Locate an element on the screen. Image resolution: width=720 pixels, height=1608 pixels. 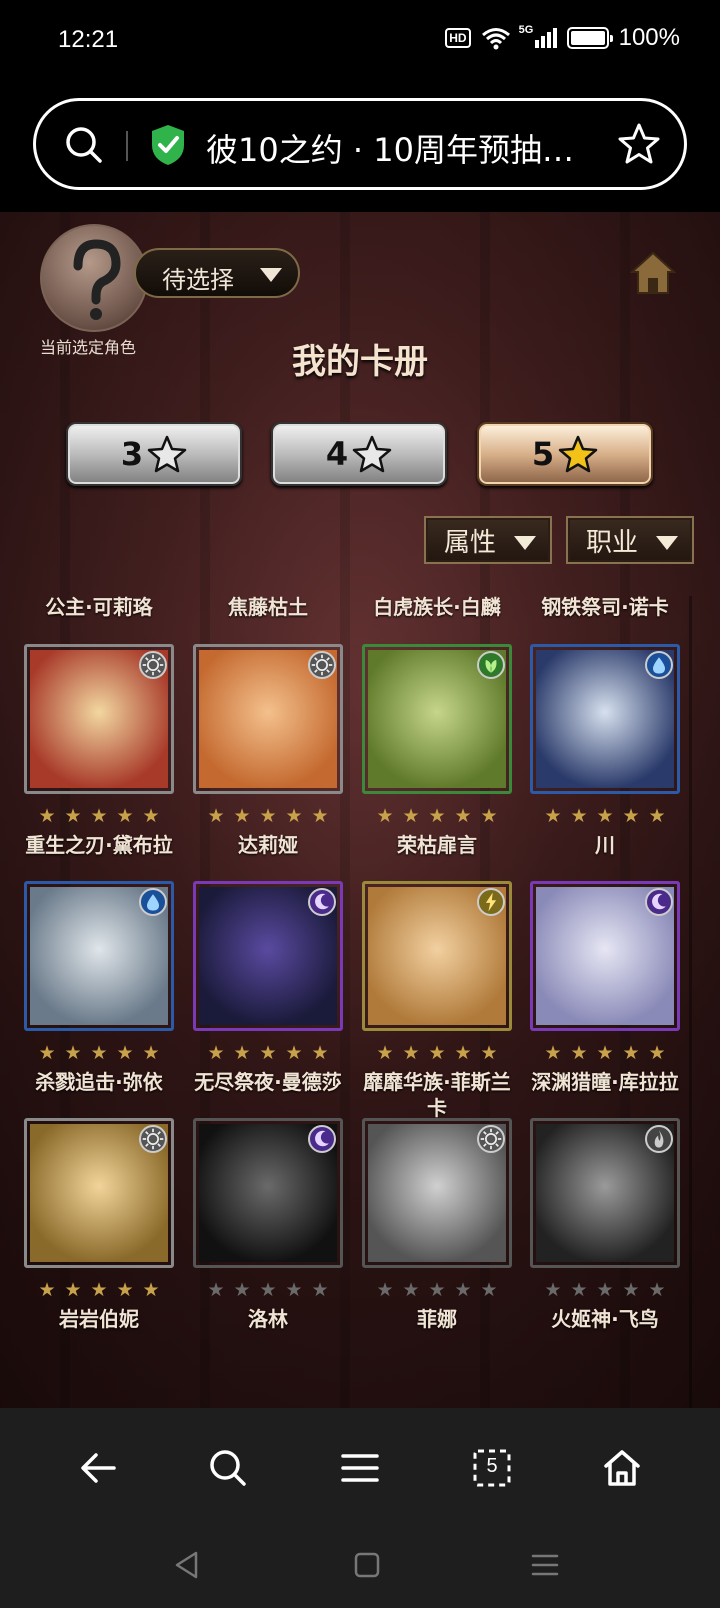
character-name: 荣枯扉言 is located at coordinates (437, 845).